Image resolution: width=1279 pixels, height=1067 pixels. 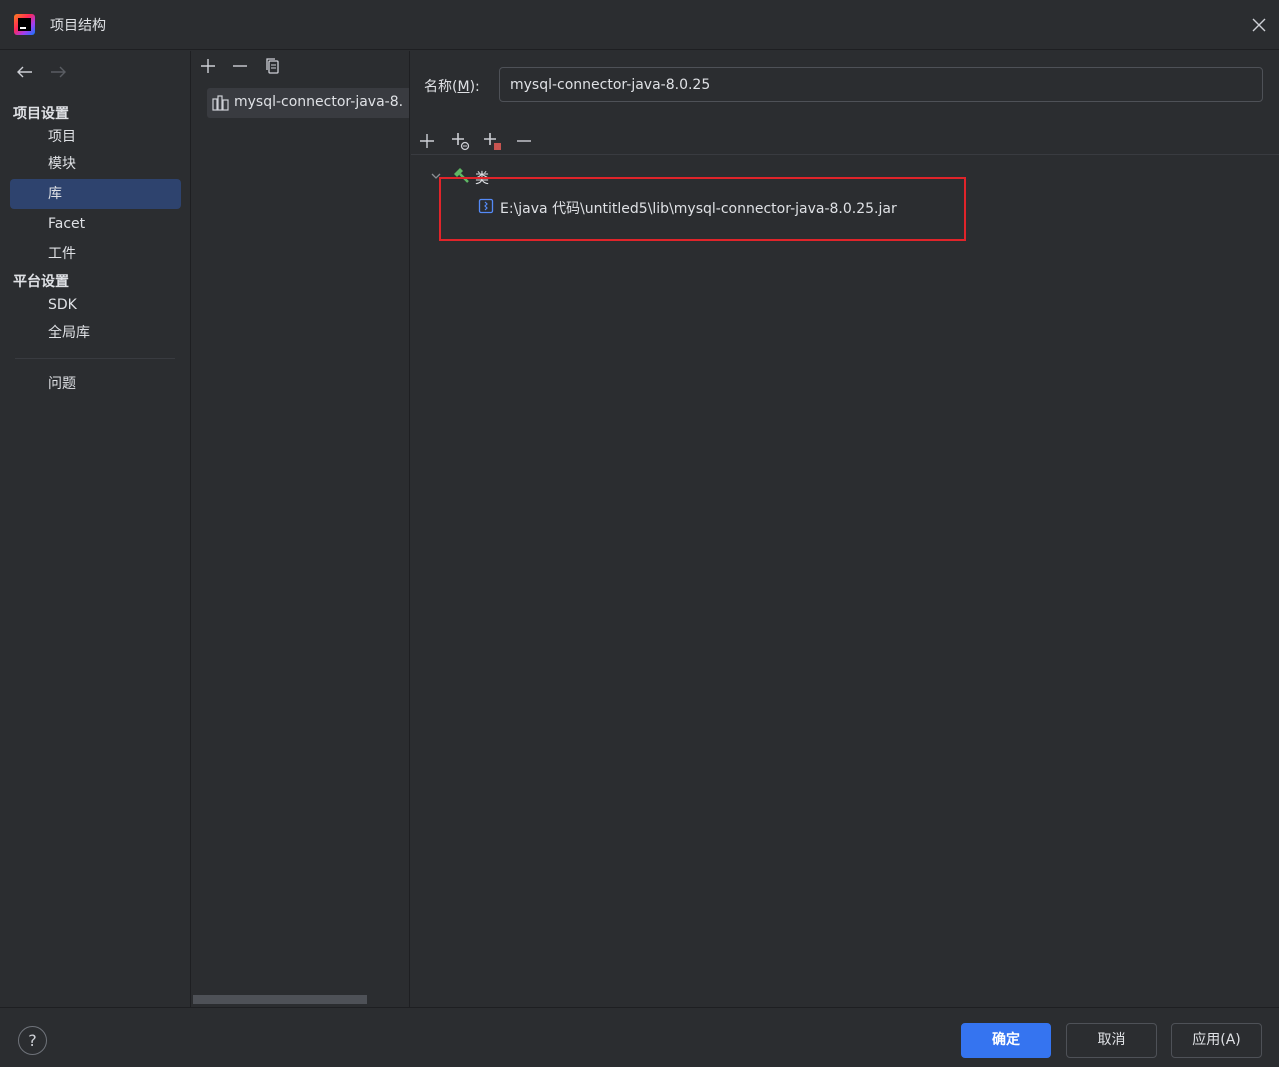 I want to click on project-settings-header: 项目设置, so click(x=41, y=114).